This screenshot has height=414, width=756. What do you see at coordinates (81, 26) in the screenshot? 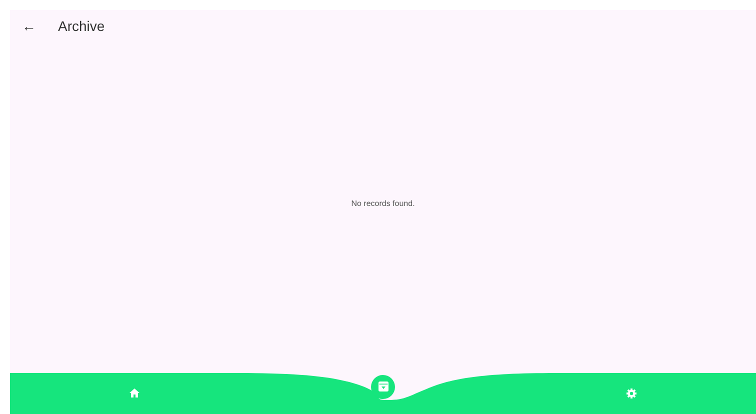
I see `page-title: Archive` at bounding box center [81, 26].